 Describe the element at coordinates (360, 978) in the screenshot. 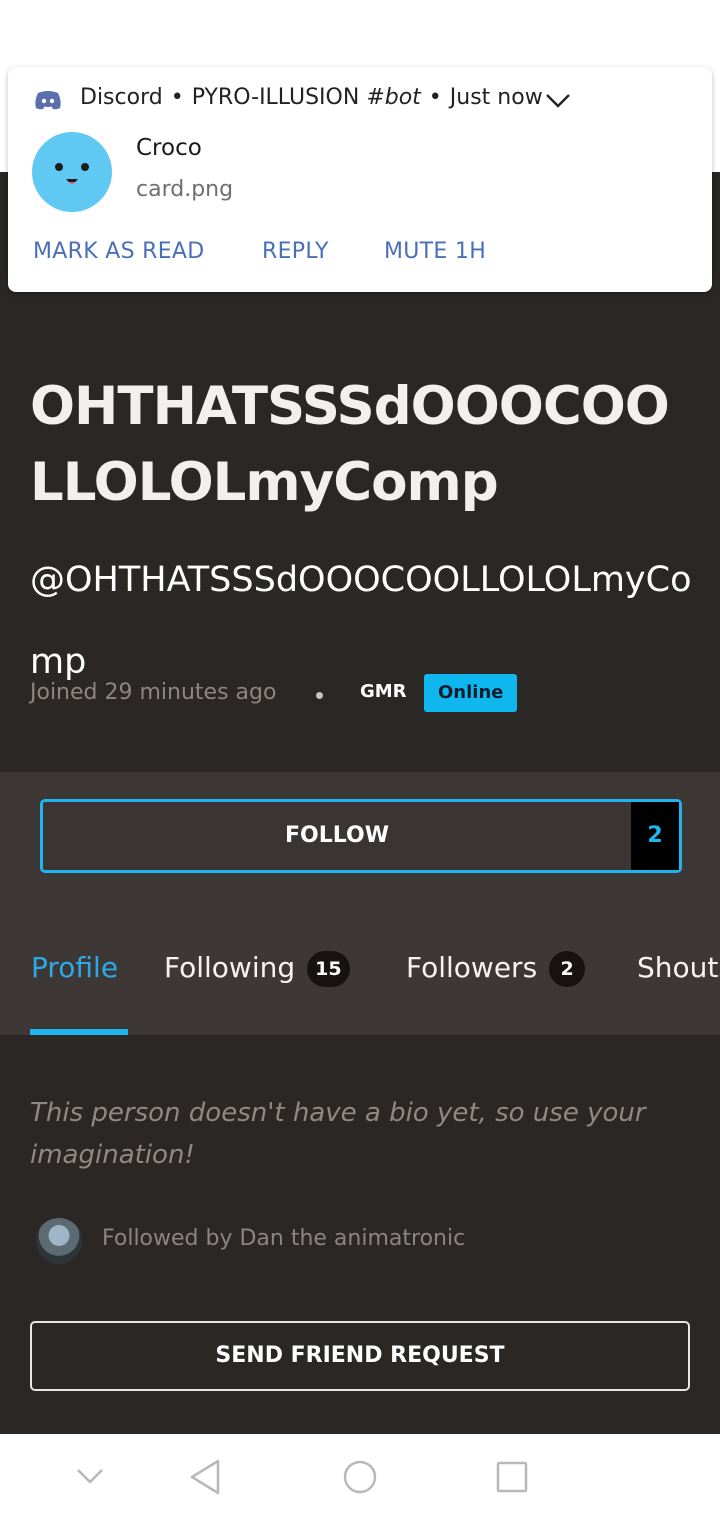

I see `profile-tabs: Profile Following 15 Followers 2 Shouts` at that location.